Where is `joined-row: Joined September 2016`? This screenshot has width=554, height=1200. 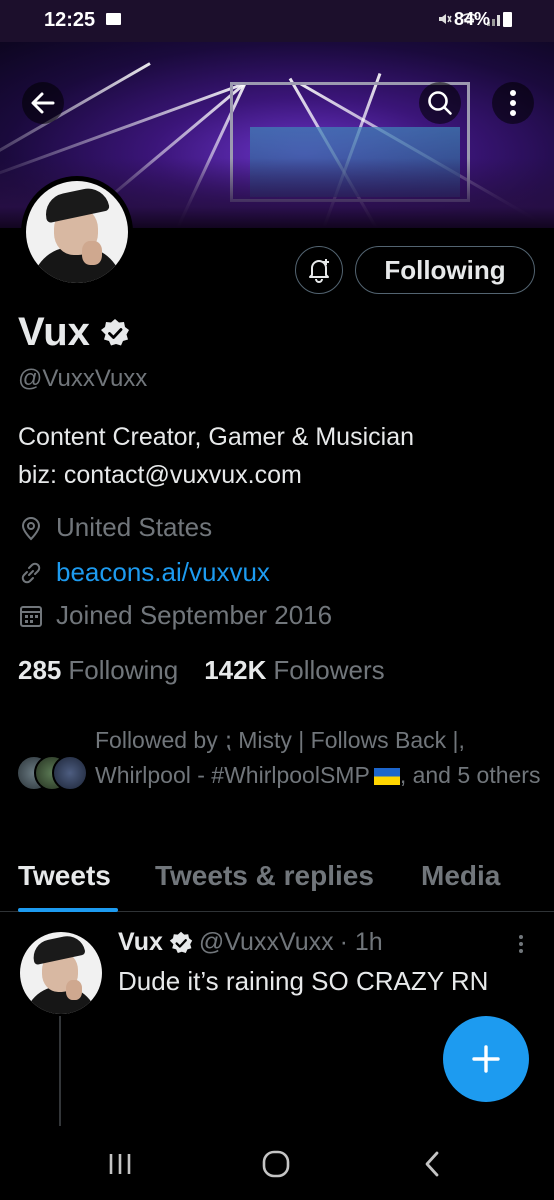
joined-row: Joined September 2016 is located at coordinates (175, 615).